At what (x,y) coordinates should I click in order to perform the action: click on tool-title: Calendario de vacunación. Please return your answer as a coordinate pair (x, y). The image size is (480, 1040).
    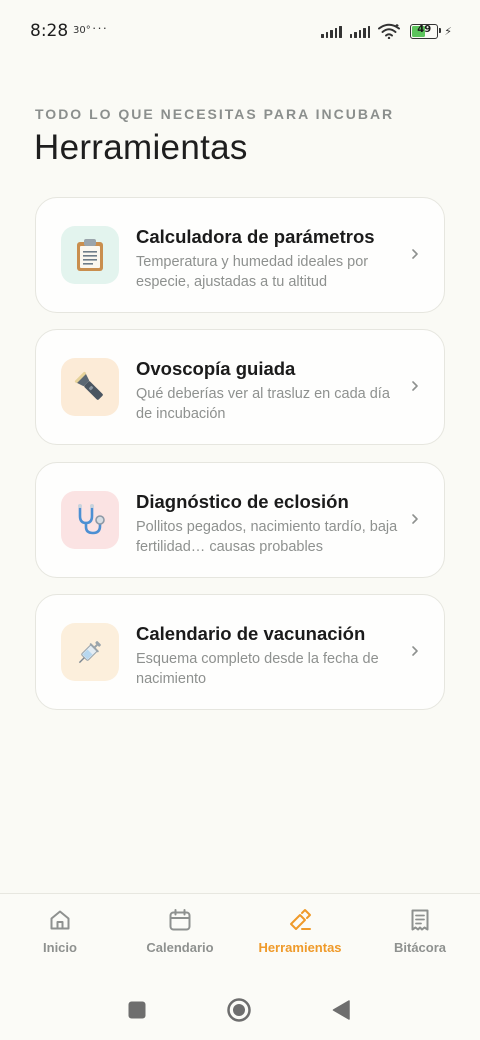
    Looking at the image, I should click on (251, 633).